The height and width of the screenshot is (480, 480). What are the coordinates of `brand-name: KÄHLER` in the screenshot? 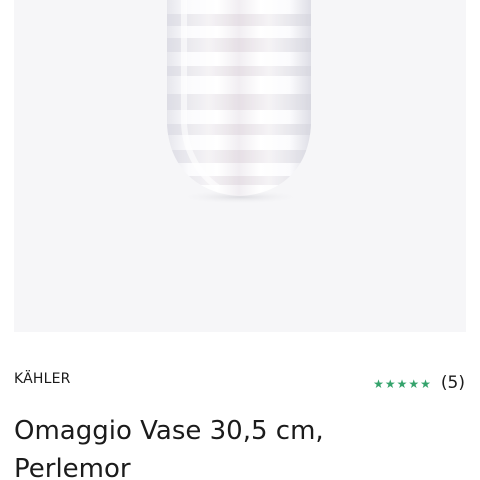 It's located at (42, 379).